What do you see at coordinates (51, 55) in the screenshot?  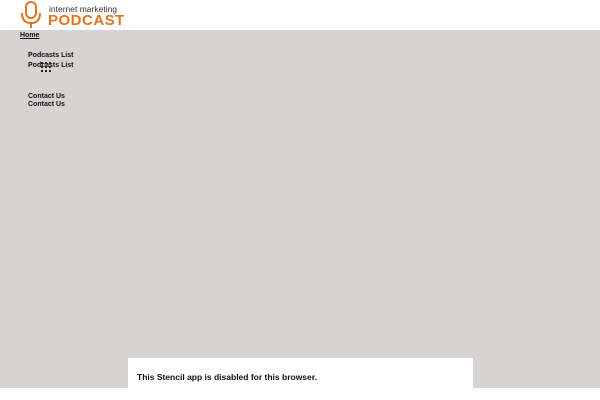 I see `nav-podcasts-list-link: Podcasts List` at bounding box center [51, 55].